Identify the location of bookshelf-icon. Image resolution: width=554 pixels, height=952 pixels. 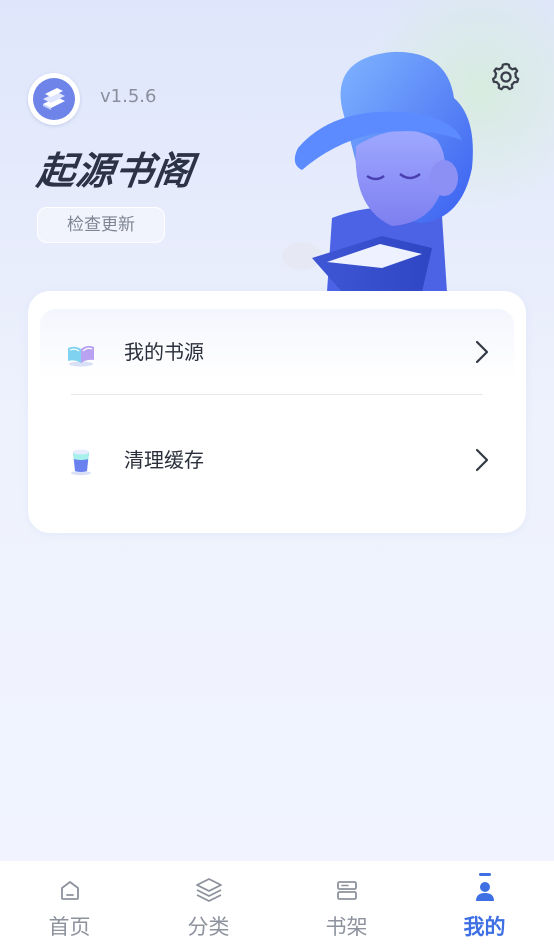
(346, 890).